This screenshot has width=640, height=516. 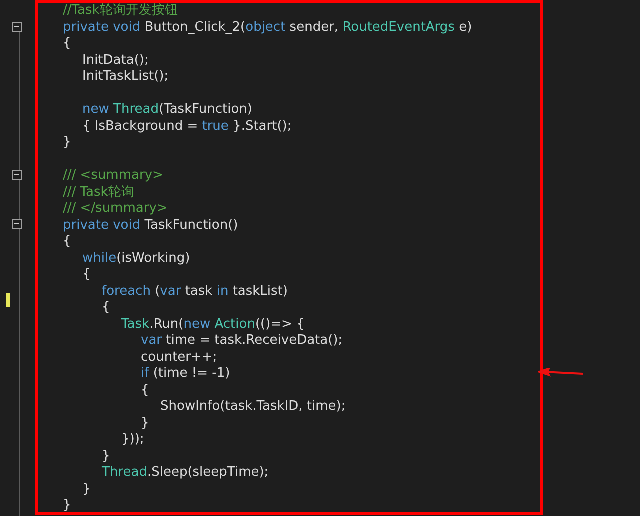 What do you see at coordinates (136, 258) in the screenshot?
I see `code-line: while(isWorking)` at bounding box center [136, 258].